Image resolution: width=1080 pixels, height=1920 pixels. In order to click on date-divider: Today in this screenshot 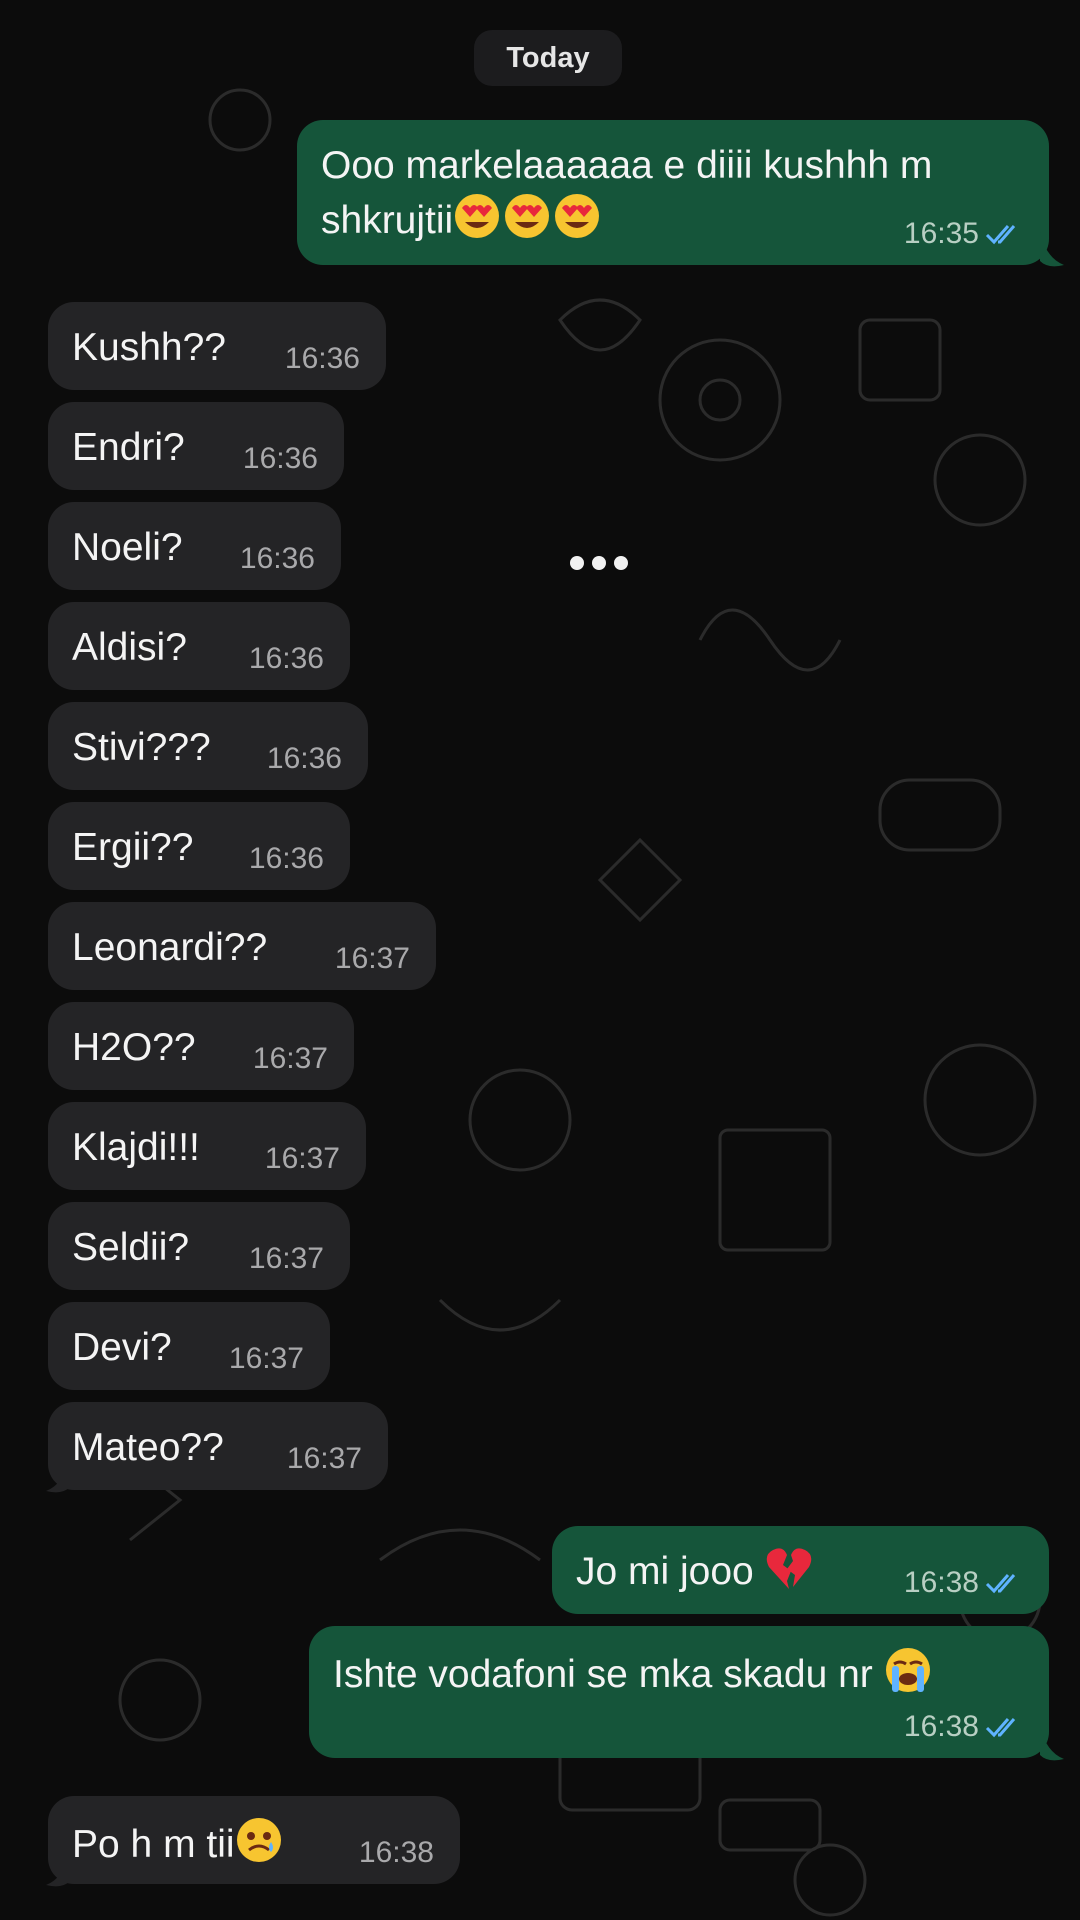, I will do `click(548, 58)`.